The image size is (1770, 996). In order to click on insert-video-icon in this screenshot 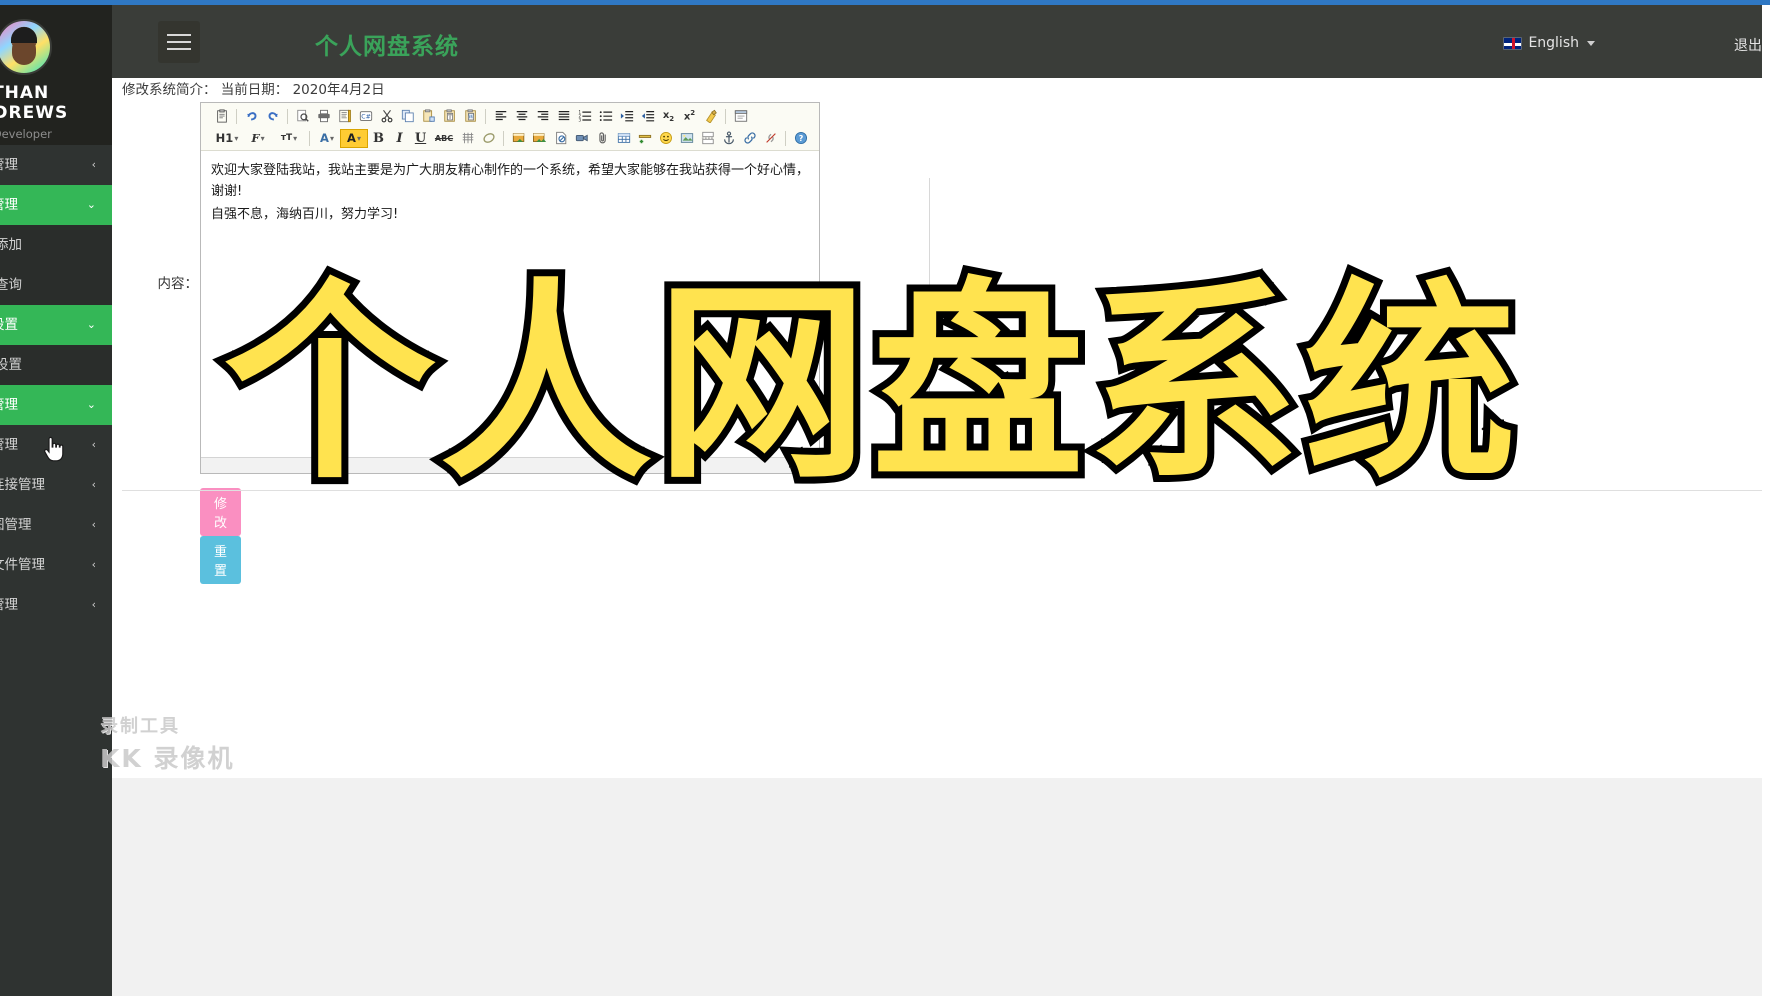, I will do `click(581, 138)`.